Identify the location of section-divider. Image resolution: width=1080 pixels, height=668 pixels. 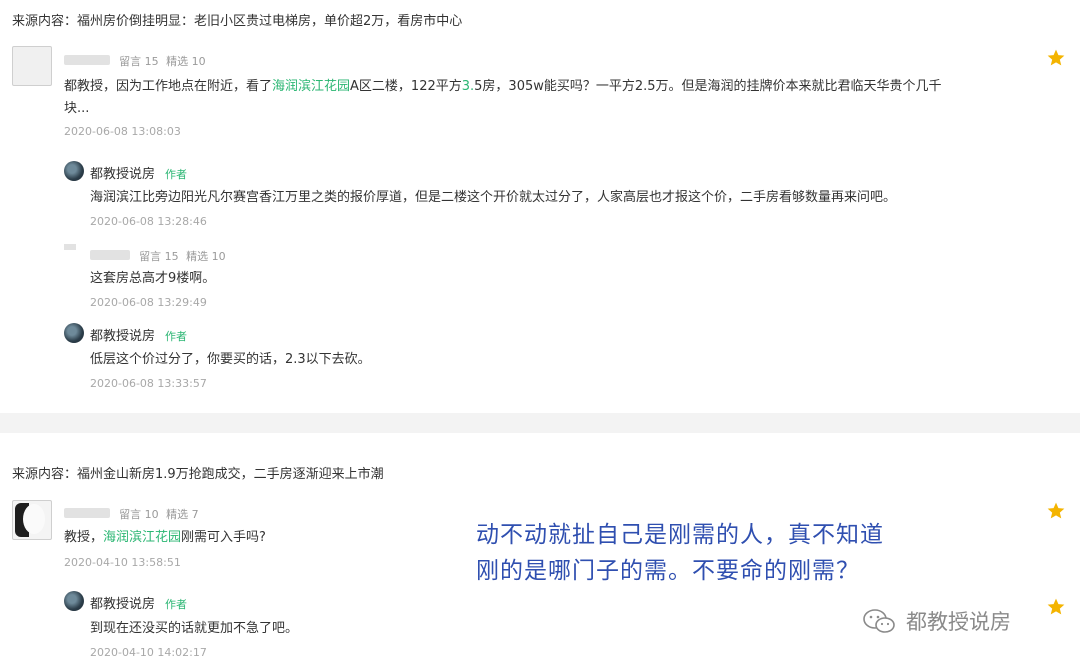
(540, 423).